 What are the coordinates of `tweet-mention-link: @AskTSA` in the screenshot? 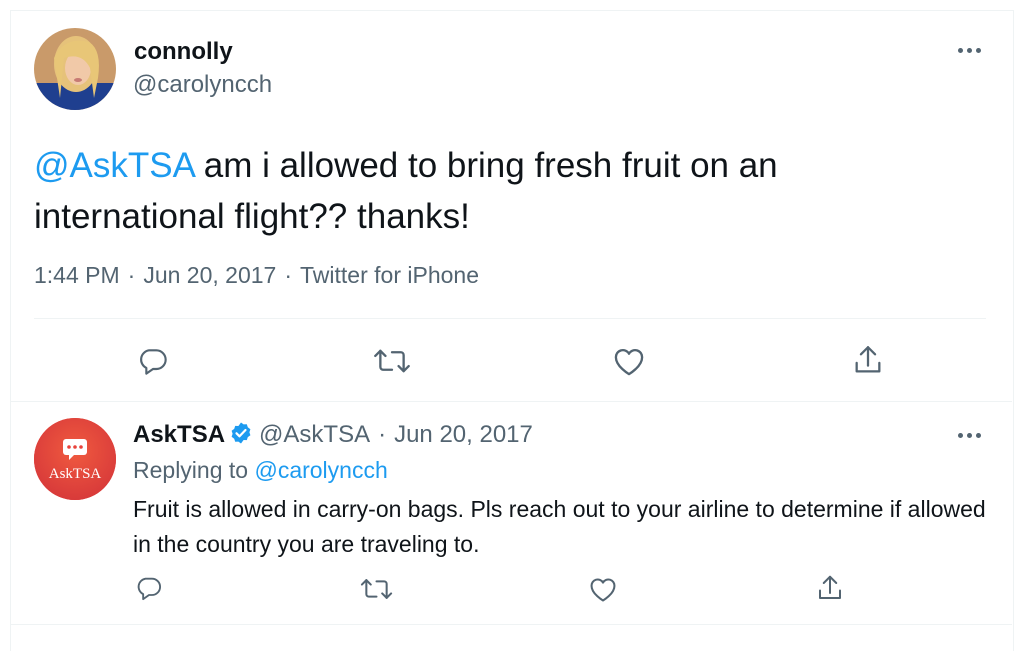 It's located at (114, 165).